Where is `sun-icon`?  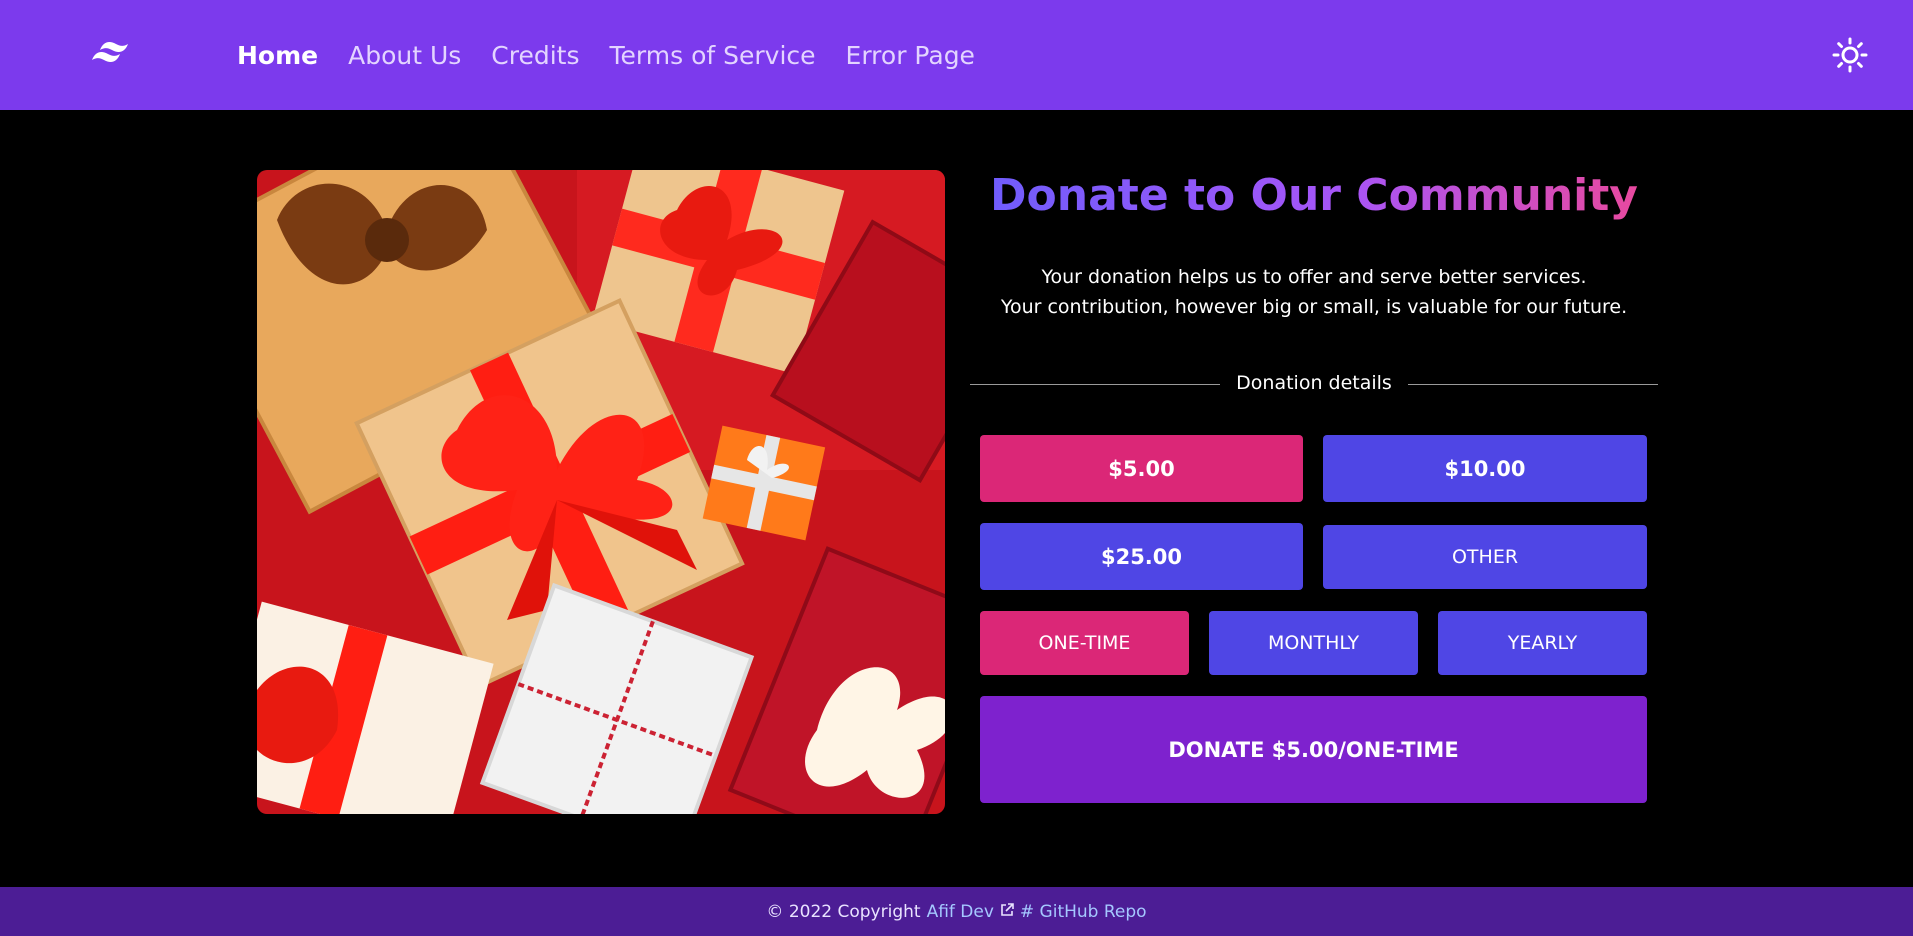
sun-icon is located at coordinates (1850, 55).